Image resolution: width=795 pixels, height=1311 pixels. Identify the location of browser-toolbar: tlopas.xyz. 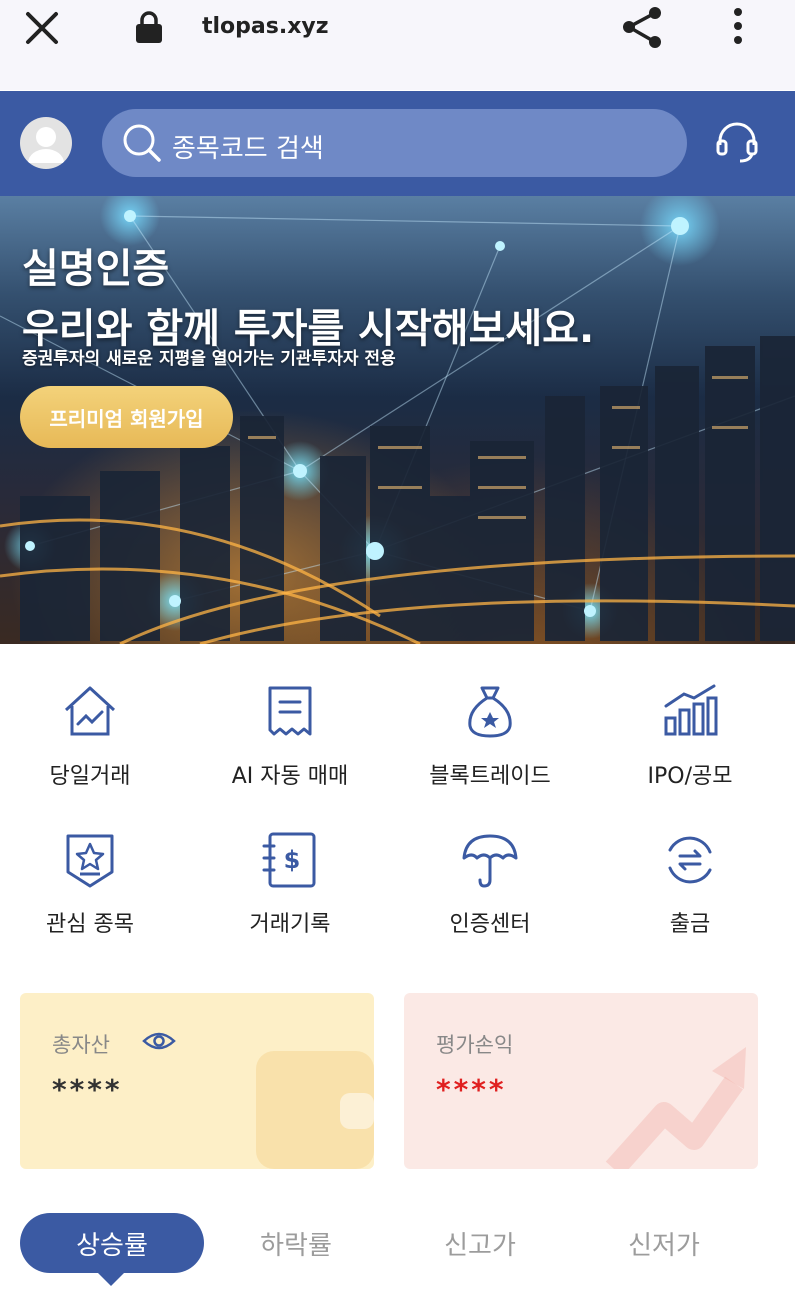
(397, 45).